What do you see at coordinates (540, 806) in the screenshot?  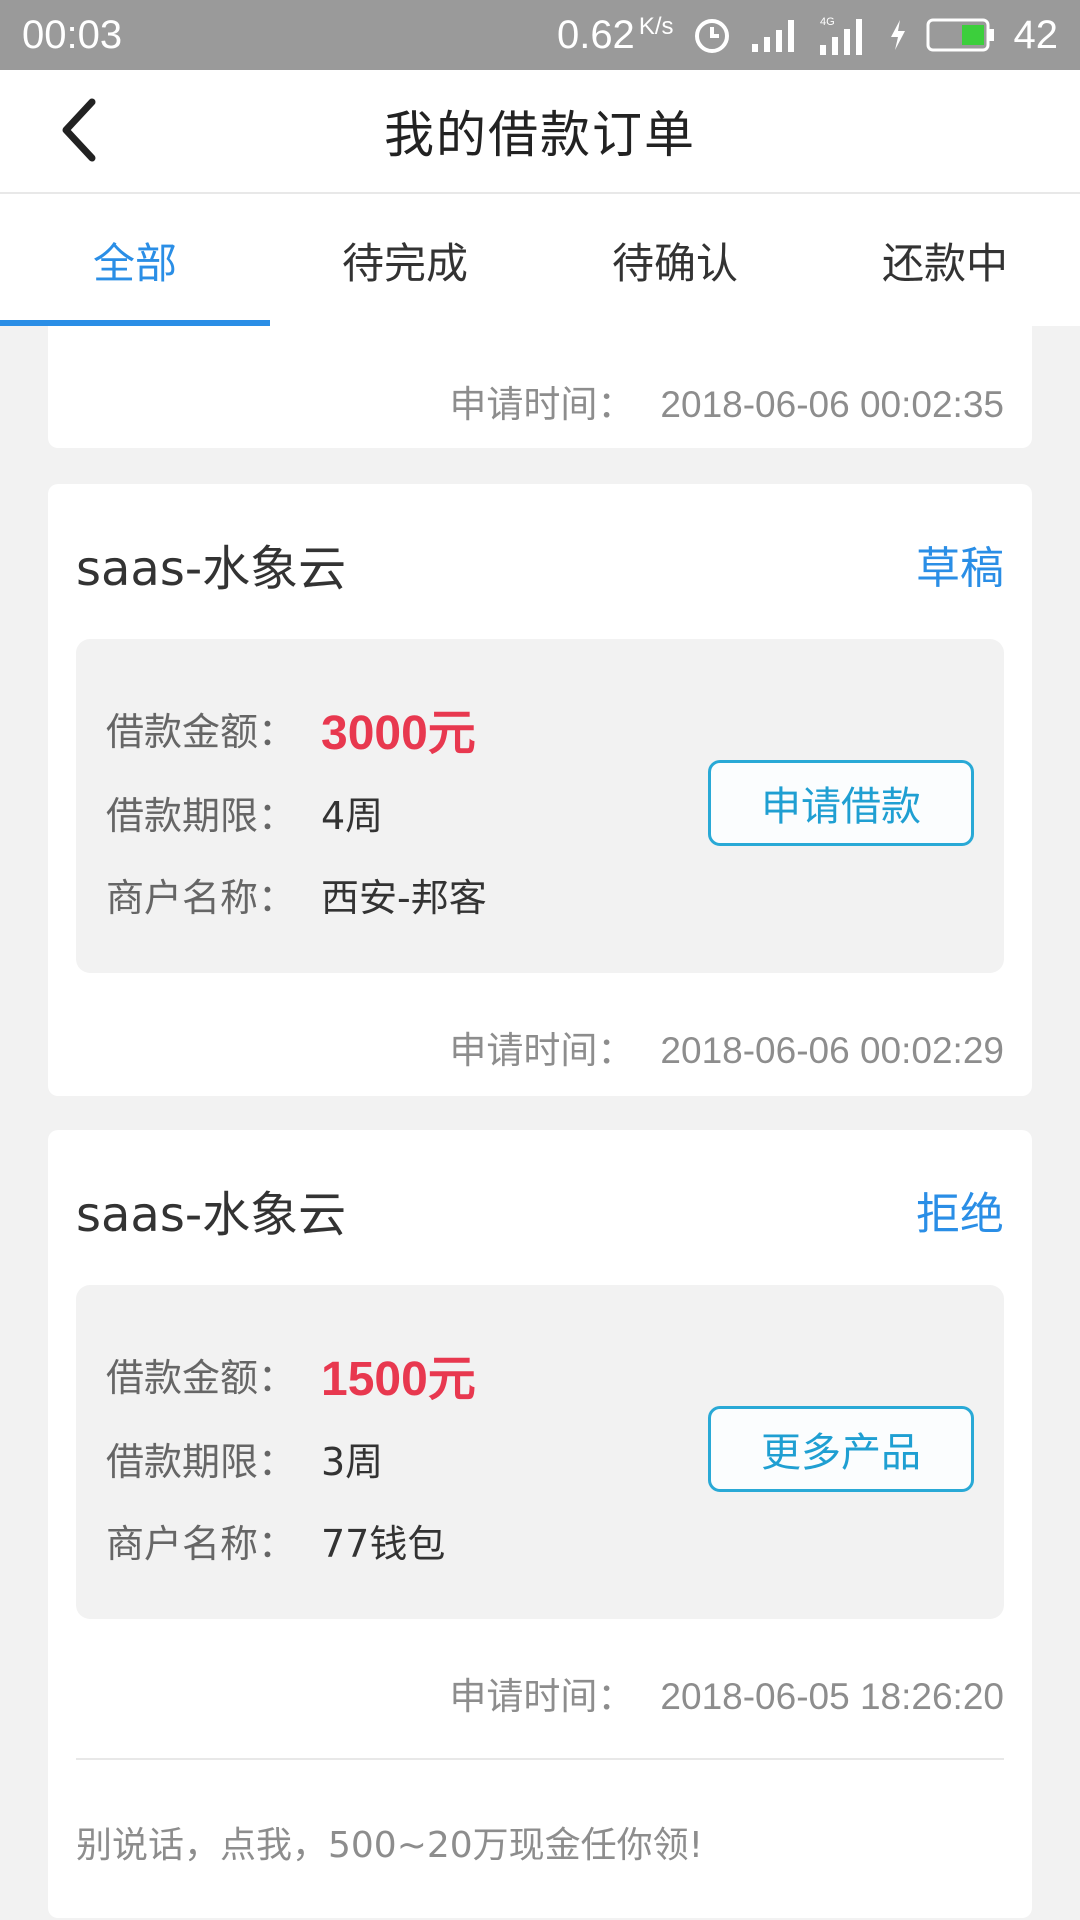 I see `order-info-box: 借款金额： 3000元 借款期限： 4周 商户名称： 西安-邦客 申请借款` at bounding box center [540, 806].